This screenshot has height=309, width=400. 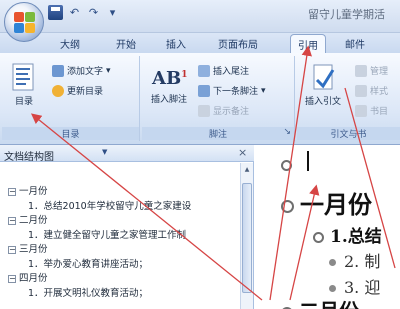 What do you see at coordinates (308, 161) in the screenshot?
I see `text-cursor` at bounding box center [308, 161].